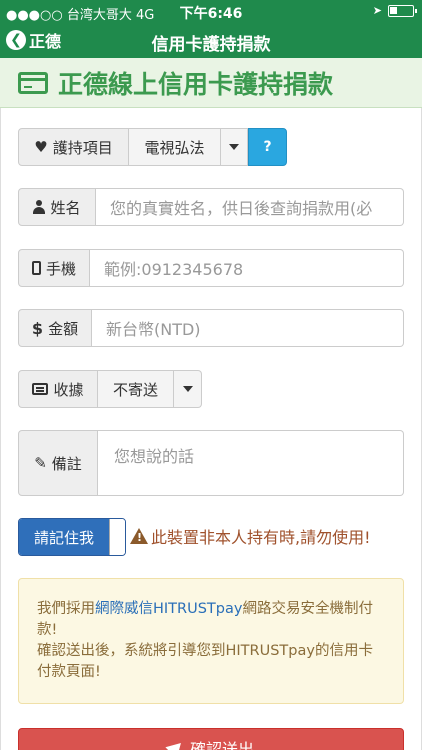  What do you see at coordinates (82, 147) in the screenshot?
I see `donation-item-label: 護持項目` at bounding box center [82, 147].